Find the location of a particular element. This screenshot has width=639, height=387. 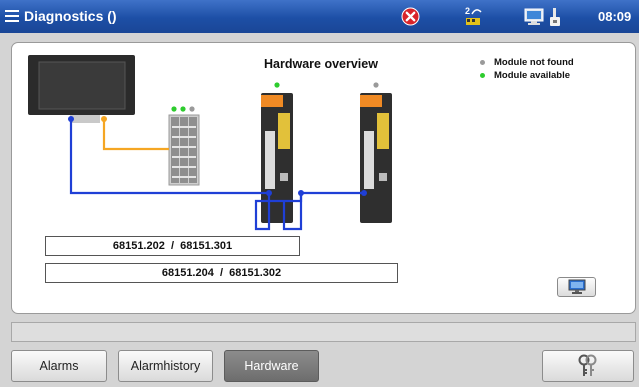

pc-icon is located at coordinates (535, 17).